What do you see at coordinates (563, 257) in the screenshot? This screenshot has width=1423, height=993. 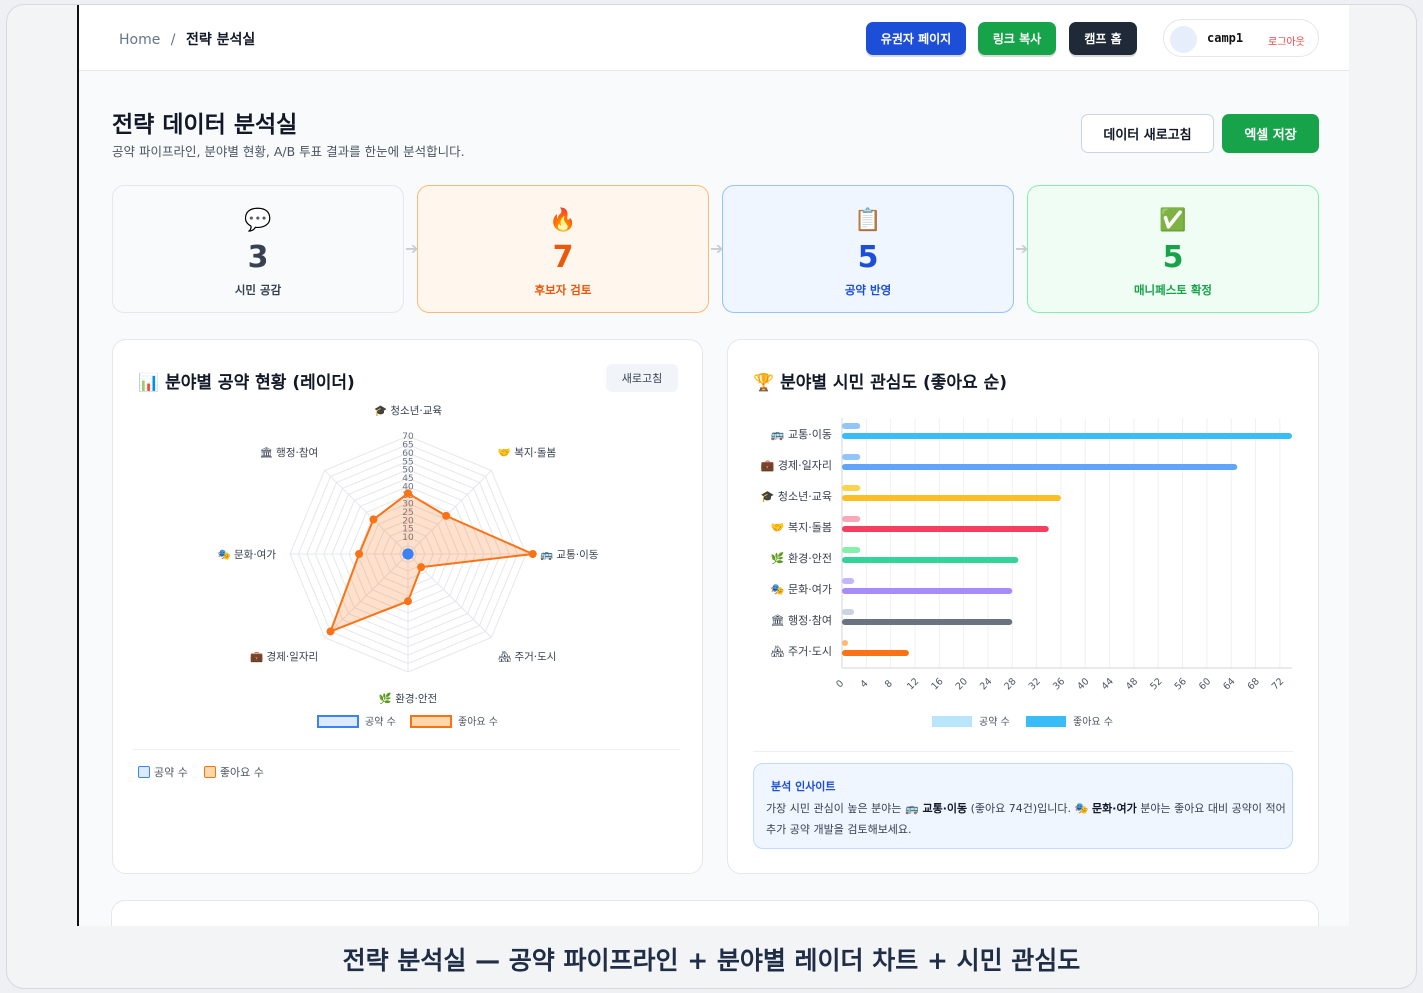 I see `pipeline-value: 7` at bounding box center [563, 257].